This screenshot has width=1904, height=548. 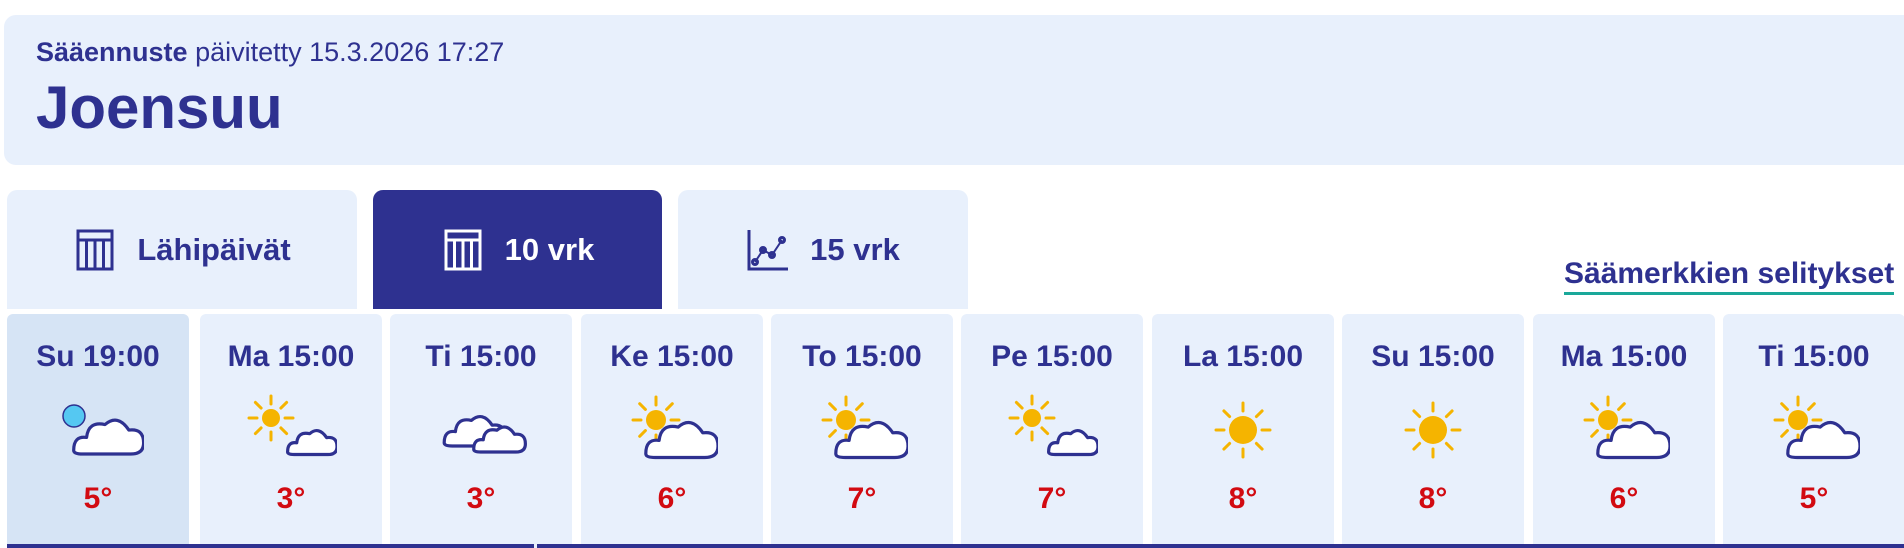 I want to click on forecast-time: La 15:00, so click(x=1243, y=356).